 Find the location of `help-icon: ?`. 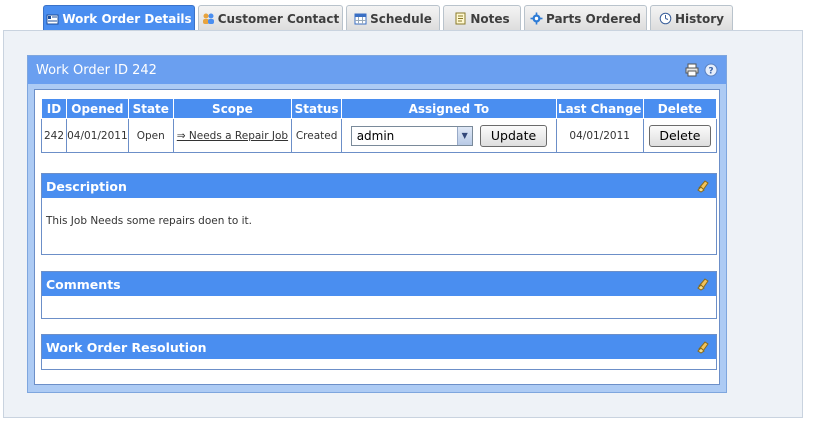

help-icon: ? is located at coordinates (711, 70).